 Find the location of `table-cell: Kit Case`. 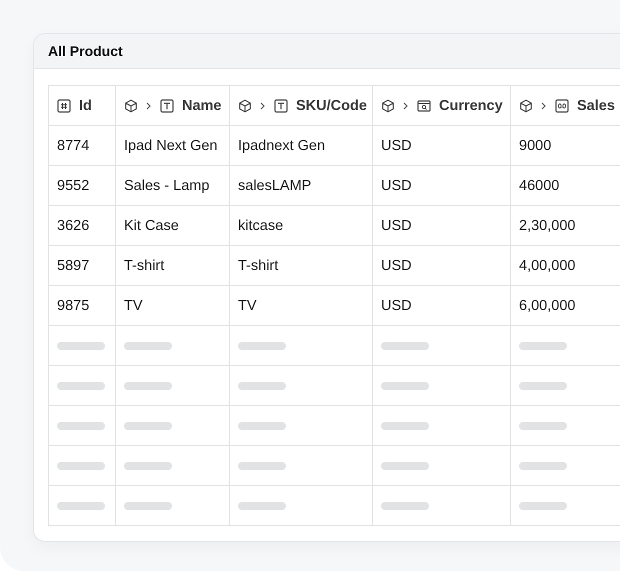

table-cell: Kit Case is located at coordinates (173, 226).